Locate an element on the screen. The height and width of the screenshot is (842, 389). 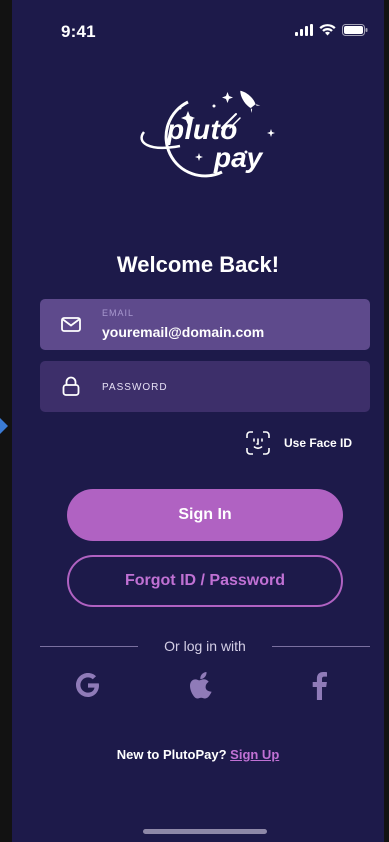
mail-icon is located at coordinates (71, 324).